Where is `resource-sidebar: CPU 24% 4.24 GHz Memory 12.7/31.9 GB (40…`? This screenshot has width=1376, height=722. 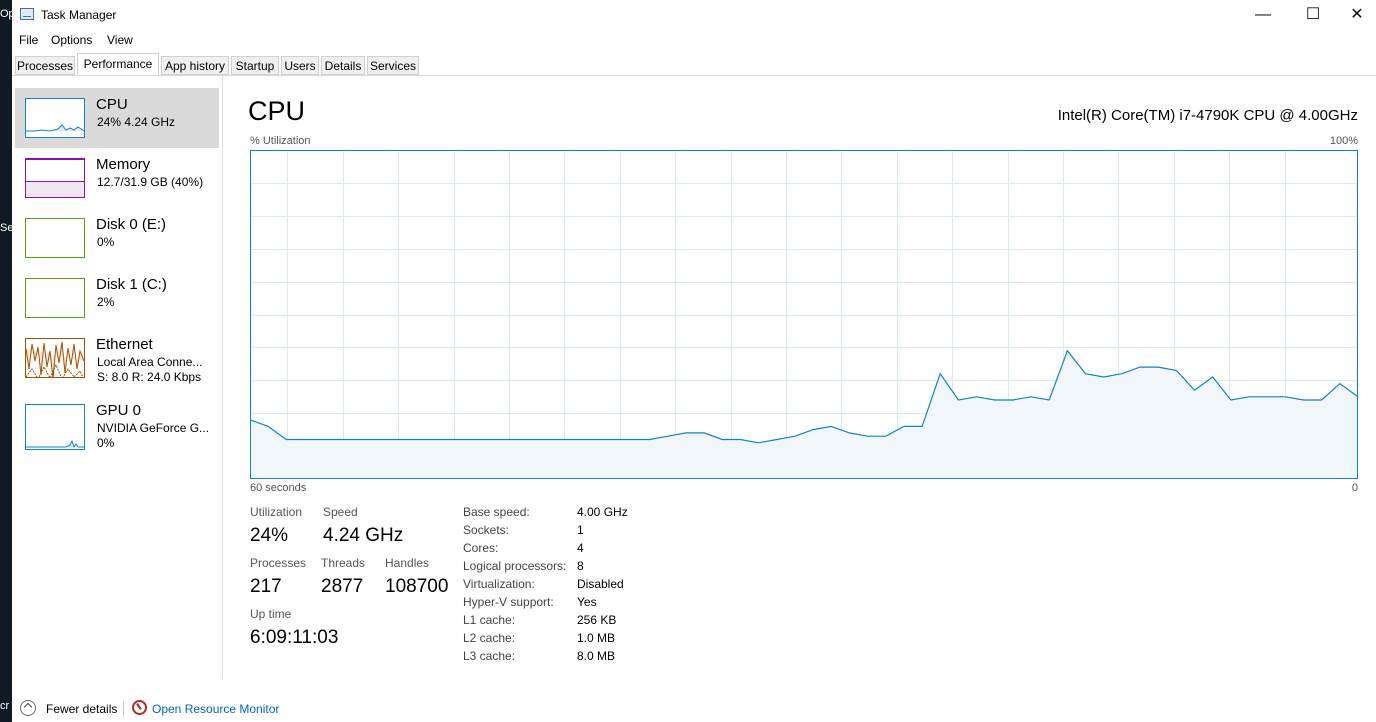 resource-sidebar: CPU 24% 4.24 GHz Memory 12.7/31.9 GB (40… is located at coordinates (117, 377).